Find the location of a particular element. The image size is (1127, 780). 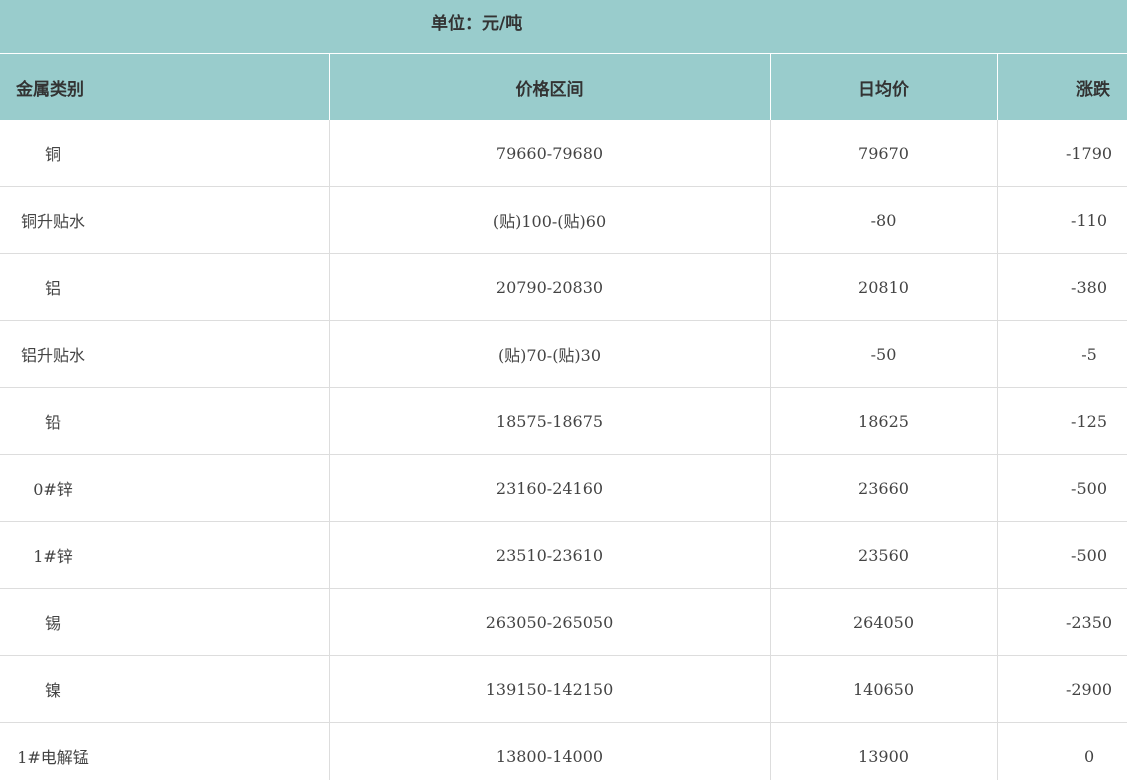

change-cell: -380 is located at coordinates (1062, 287).